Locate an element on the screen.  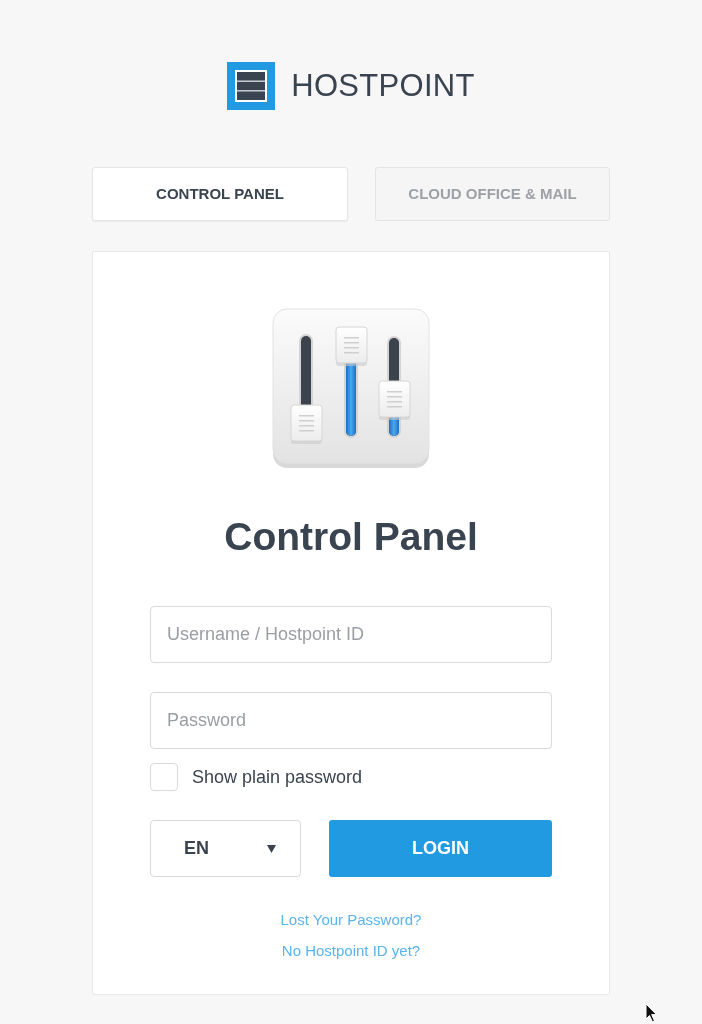
language-select: EN is located at coordinates (225, 848).